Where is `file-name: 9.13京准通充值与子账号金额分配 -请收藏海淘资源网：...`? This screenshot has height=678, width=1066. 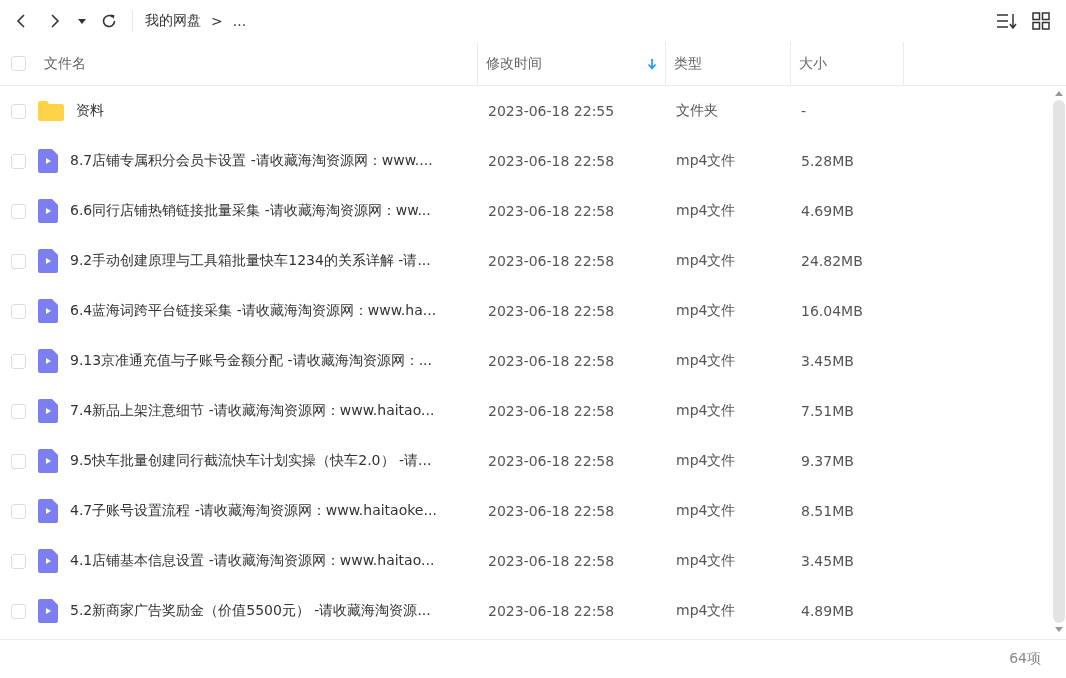 file-name: 9.13京准通充值与子账号金额分配 -请收藏海淘资源网：... is located at coordinates (251, 361).